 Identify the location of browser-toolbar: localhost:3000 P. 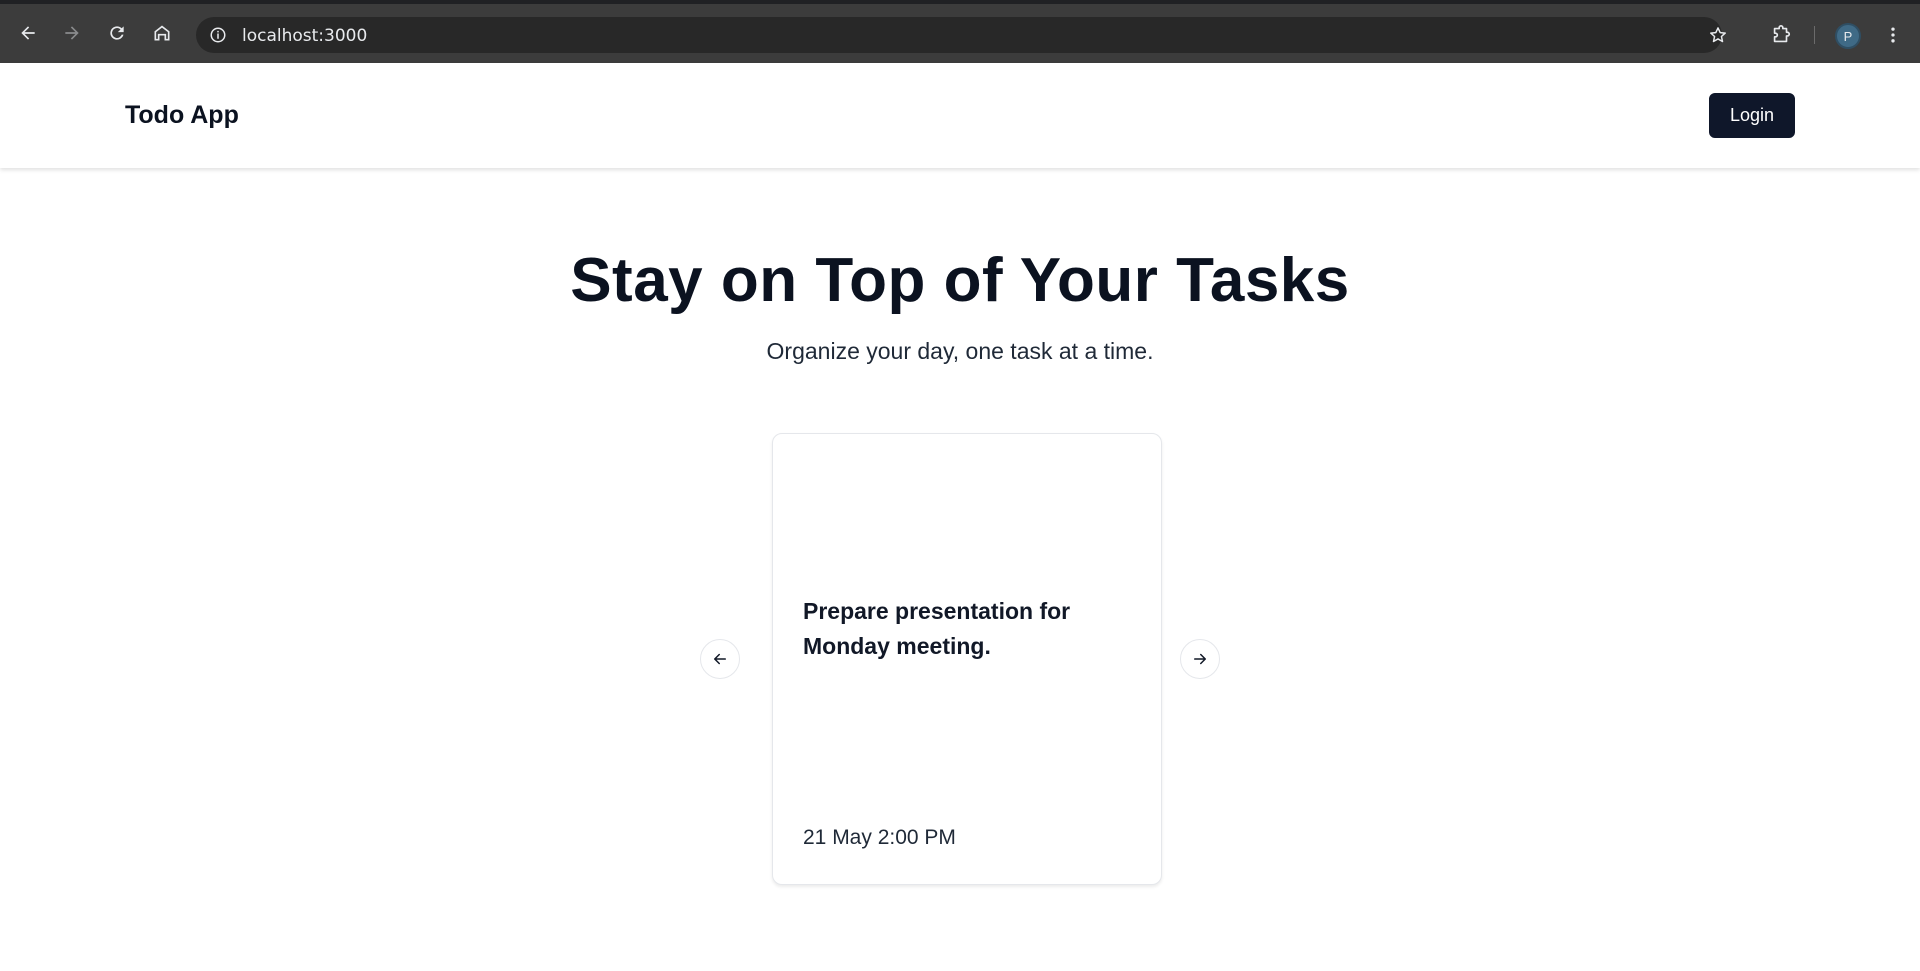
(960, 33).